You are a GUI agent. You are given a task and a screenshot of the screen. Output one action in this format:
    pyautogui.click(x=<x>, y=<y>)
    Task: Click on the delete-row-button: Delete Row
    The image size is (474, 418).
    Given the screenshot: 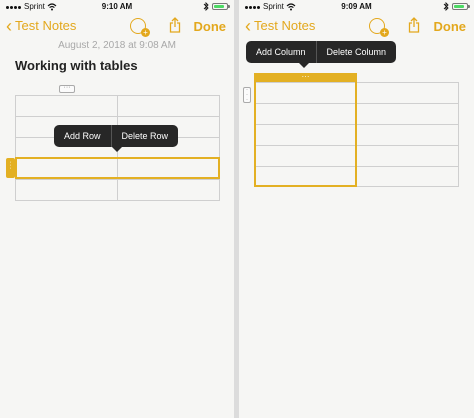 What is the action you would take?
    pyautogui.click(x=145, y=136)
    